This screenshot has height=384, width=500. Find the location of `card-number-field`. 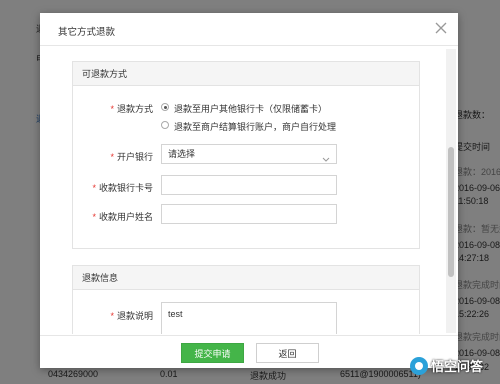

card-number-field is located at coordinates (249, 185).